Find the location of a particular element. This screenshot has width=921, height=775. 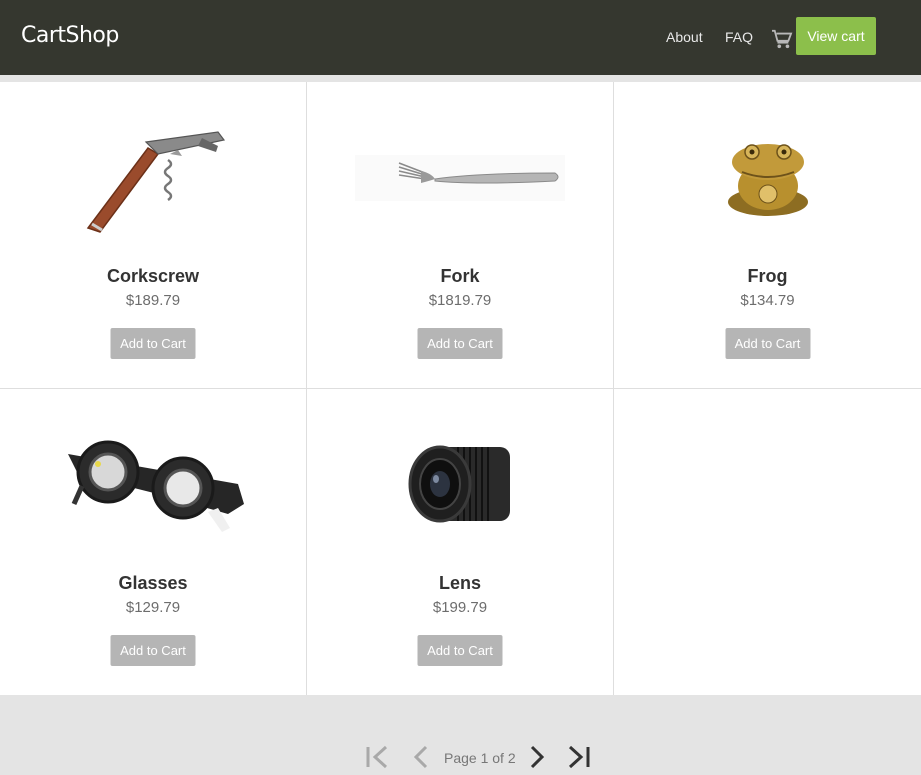

corkscrew-image is located at coordinates (153, 177).